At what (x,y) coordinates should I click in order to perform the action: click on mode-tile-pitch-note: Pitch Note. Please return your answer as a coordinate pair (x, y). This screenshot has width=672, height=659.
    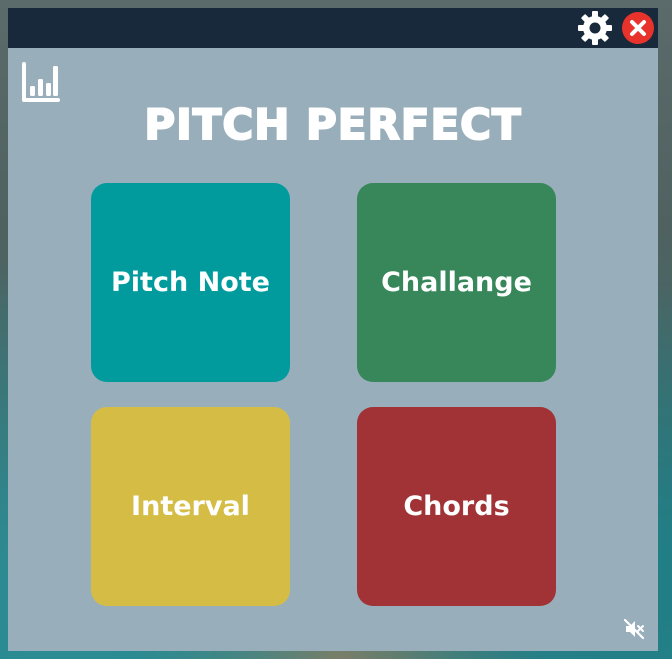
    Looking at the image, I should click on (190, 282).